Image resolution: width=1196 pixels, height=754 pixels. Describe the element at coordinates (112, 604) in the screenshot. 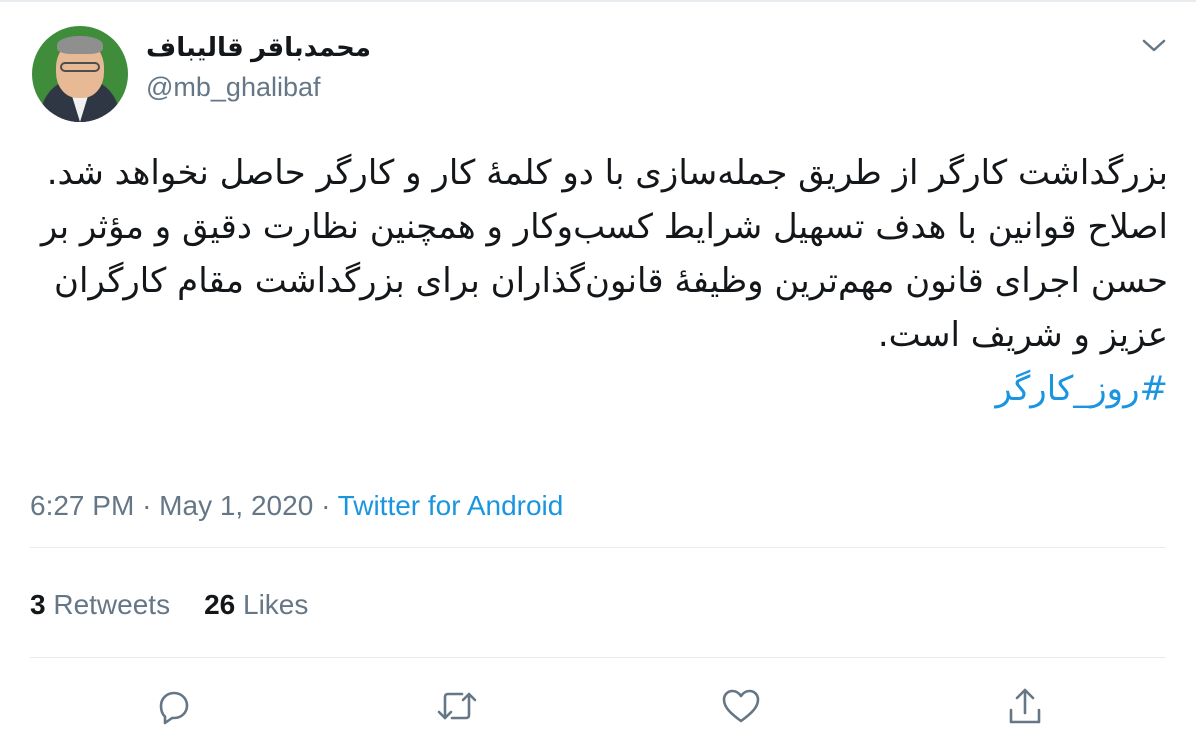

I see `retweets-label: Retweets` at that location.